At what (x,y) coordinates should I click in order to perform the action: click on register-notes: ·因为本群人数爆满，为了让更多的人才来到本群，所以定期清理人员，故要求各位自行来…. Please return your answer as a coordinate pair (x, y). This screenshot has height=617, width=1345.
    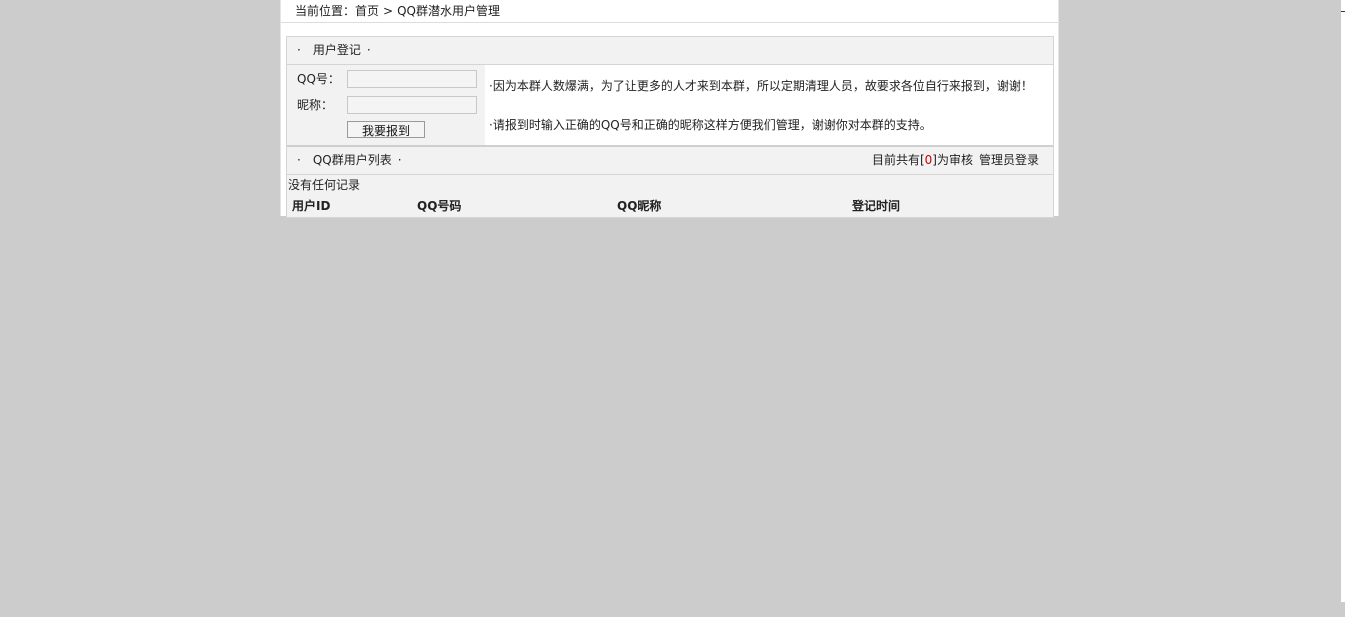
    Looking at the image, I should click on (769, 105).